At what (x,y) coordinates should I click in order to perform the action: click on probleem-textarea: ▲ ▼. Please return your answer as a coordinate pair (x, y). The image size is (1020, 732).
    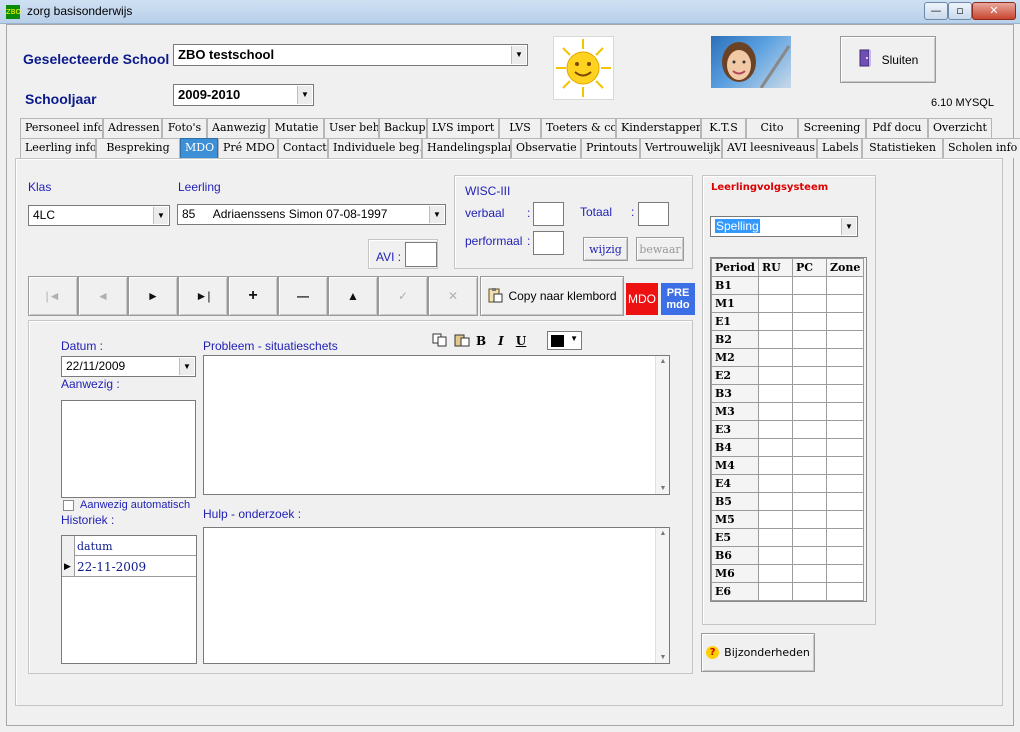
    Looking at the image, I should click on (436, 425).